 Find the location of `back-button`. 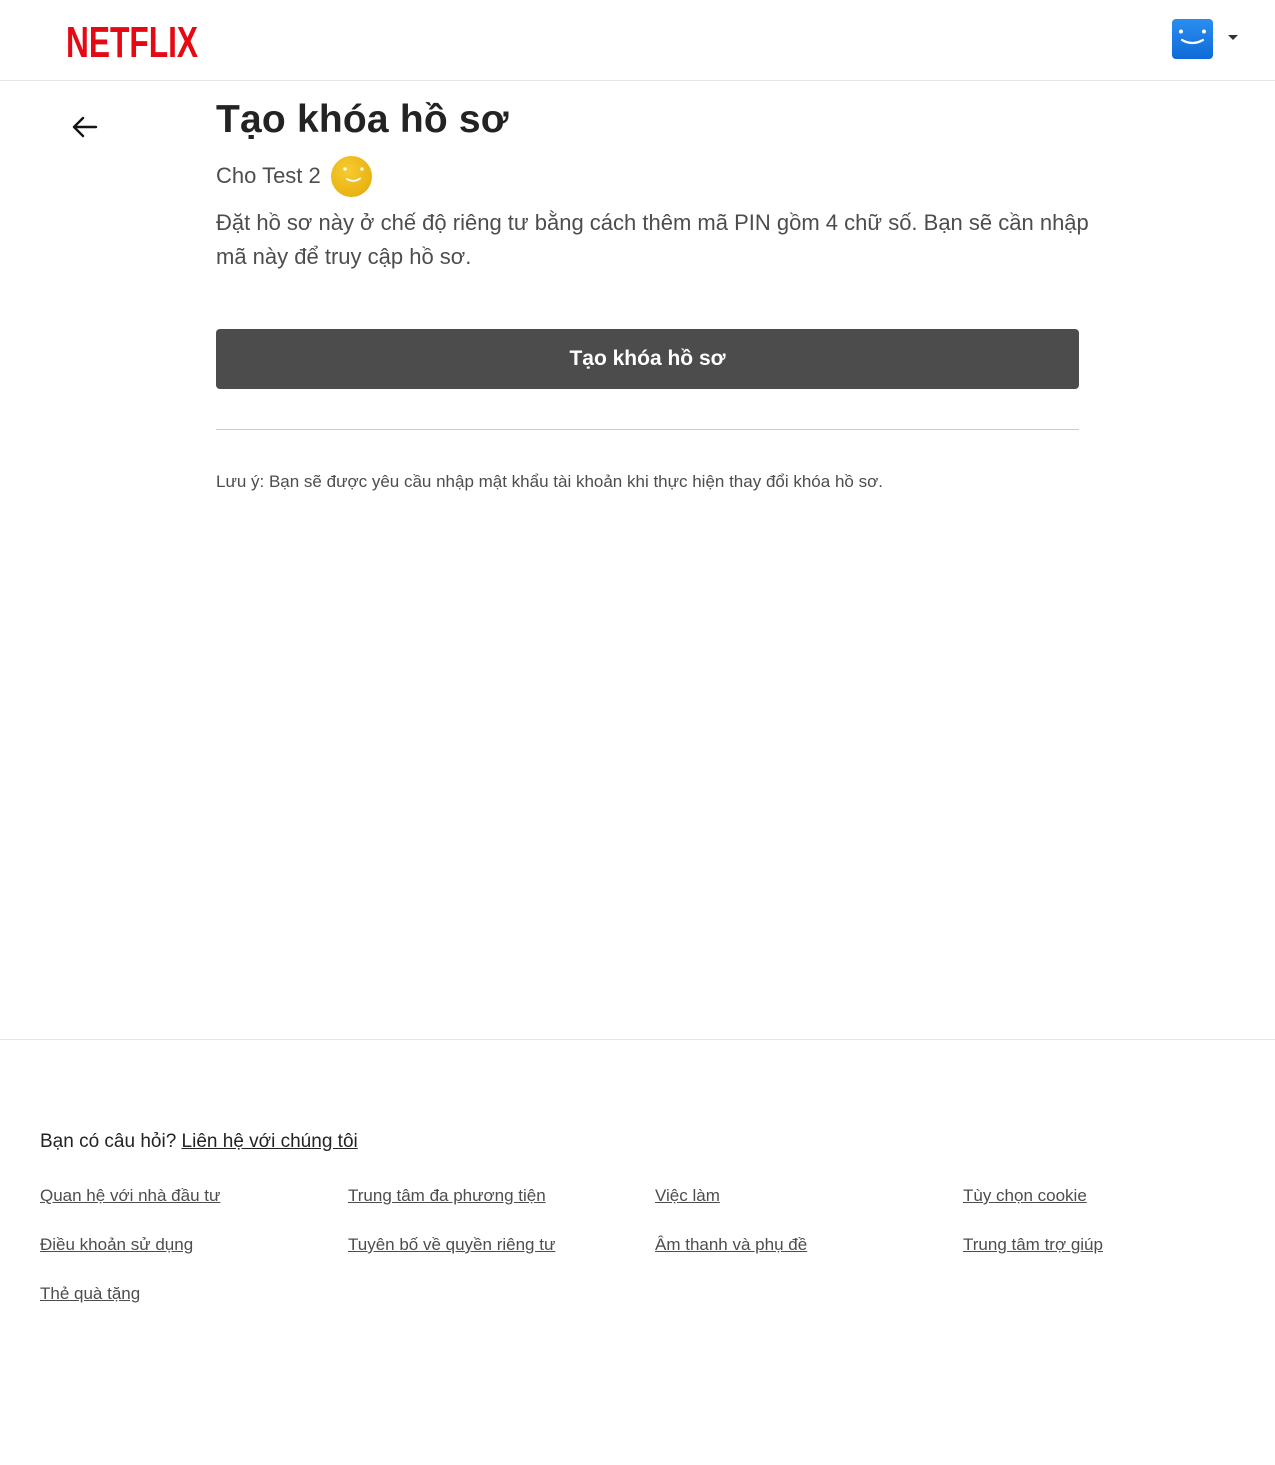

back-button is located at coordinates (85, 127).